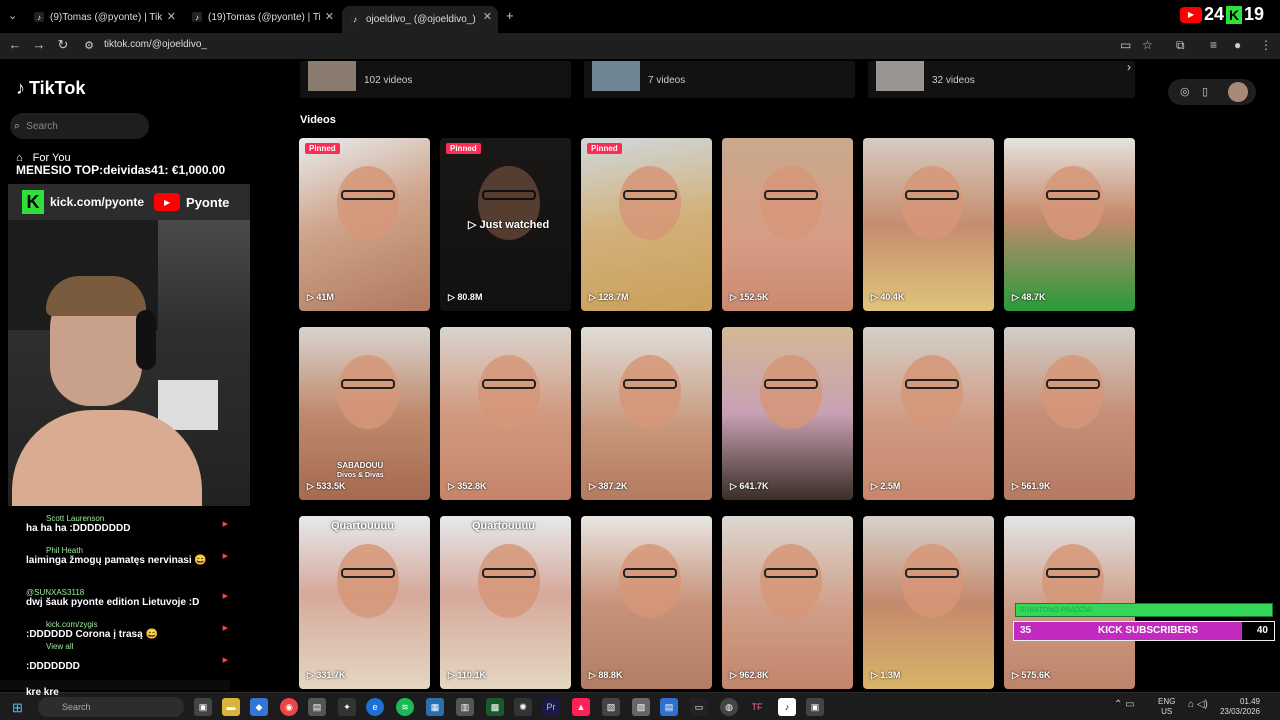 This screenshot has width=1280, height=720. I want to click on browser-tab-1: ♪ (9)Tomas (@pyonte) | TikTok ✕, so click(104, 17).